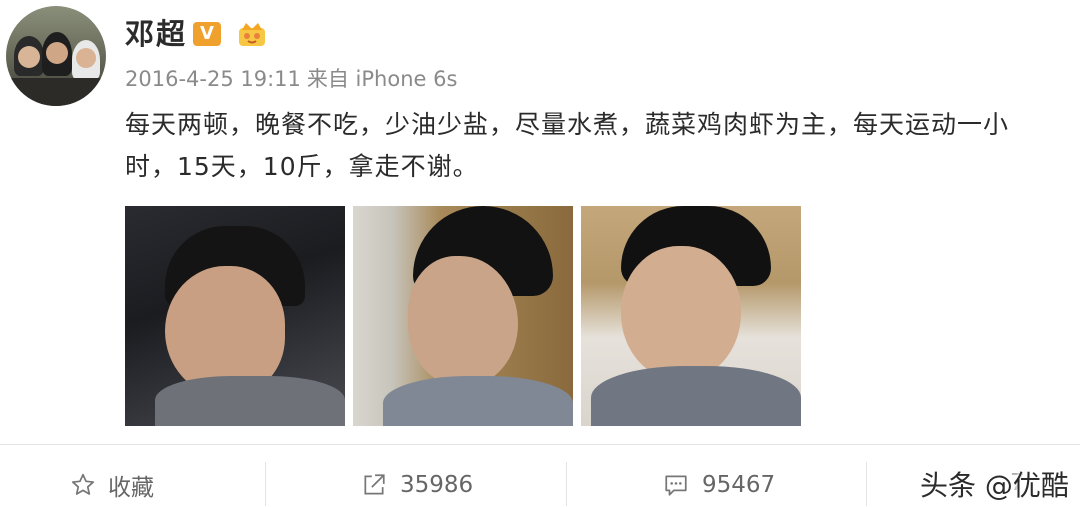 The image size is (1080, 507). What do you see at coordinates (156, 34) in the screenshot?
I see `author-name: 邓超` at bounding box center [156, 34].